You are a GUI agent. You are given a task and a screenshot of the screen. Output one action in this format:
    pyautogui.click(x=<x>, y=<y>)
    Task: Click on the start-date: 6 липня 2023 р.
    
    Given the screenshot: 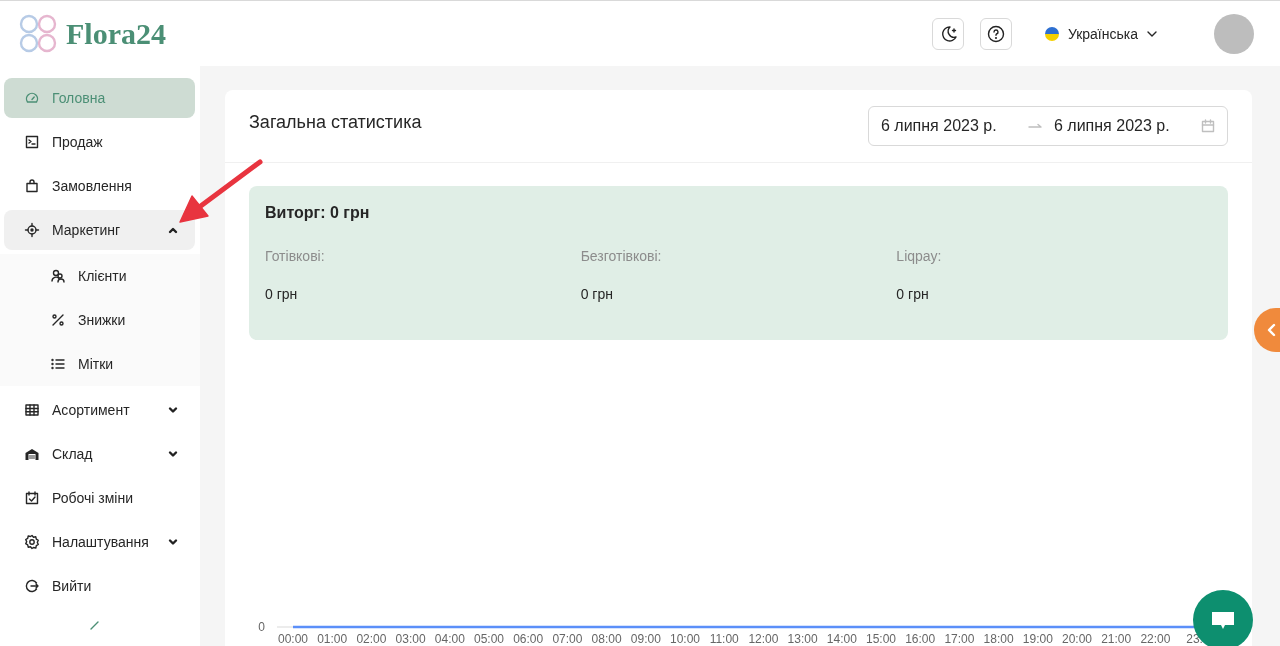 What is the action you would take?
    pyautogui.click(x=948, y=126)
    